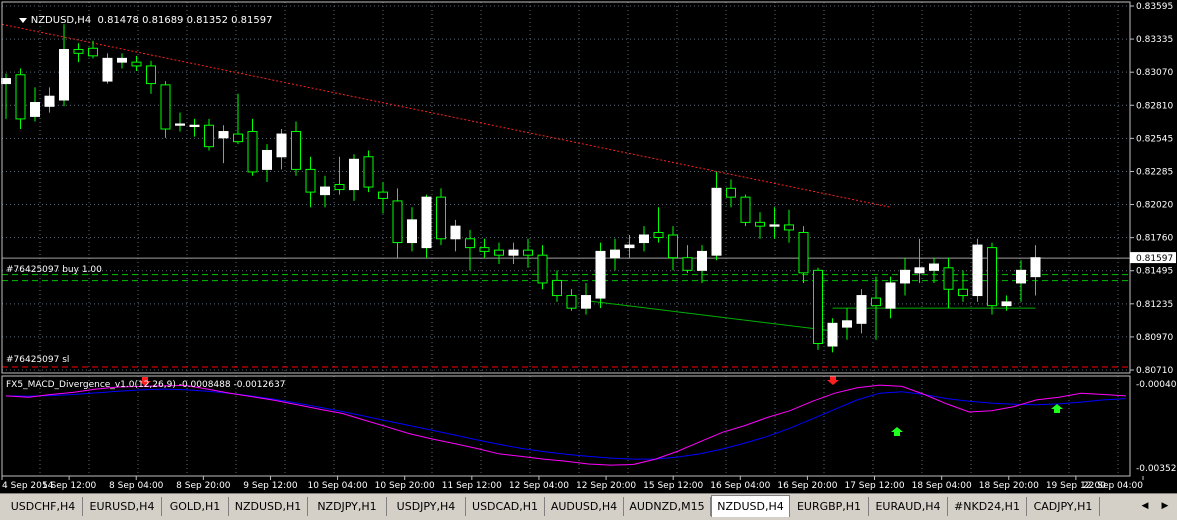 This screenshot has height=520, width=1177. Describe the element at coordinates (405, 486) in the screenshot. I see `time-label: 10 Sep 20:00` at that location.